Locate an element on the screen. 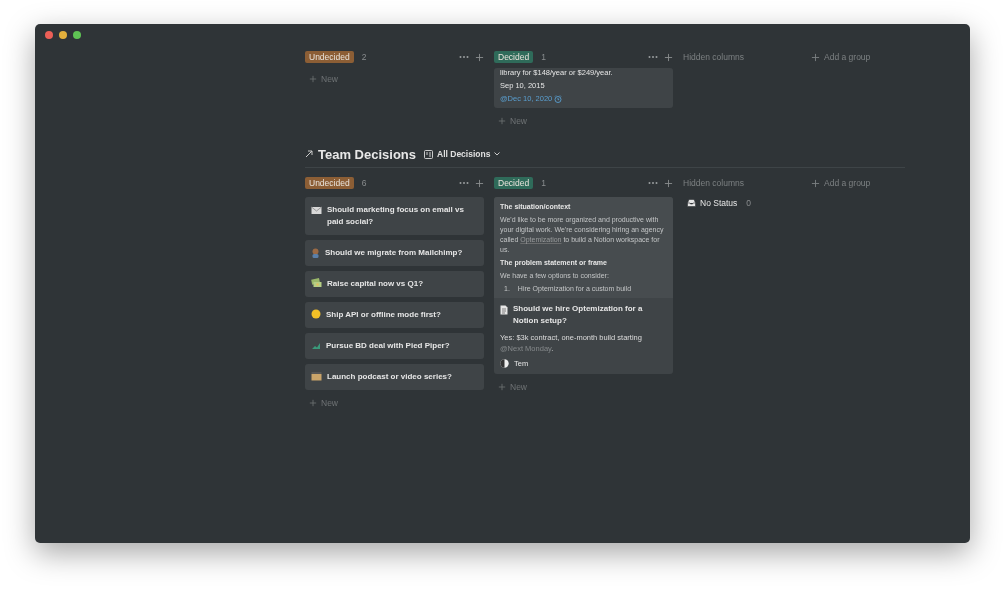 Image resolution: width=1005 pixels, height=589 pixels. card-title: Pursue BD deal with Pied Piper? is located at coordinates (388, 346).